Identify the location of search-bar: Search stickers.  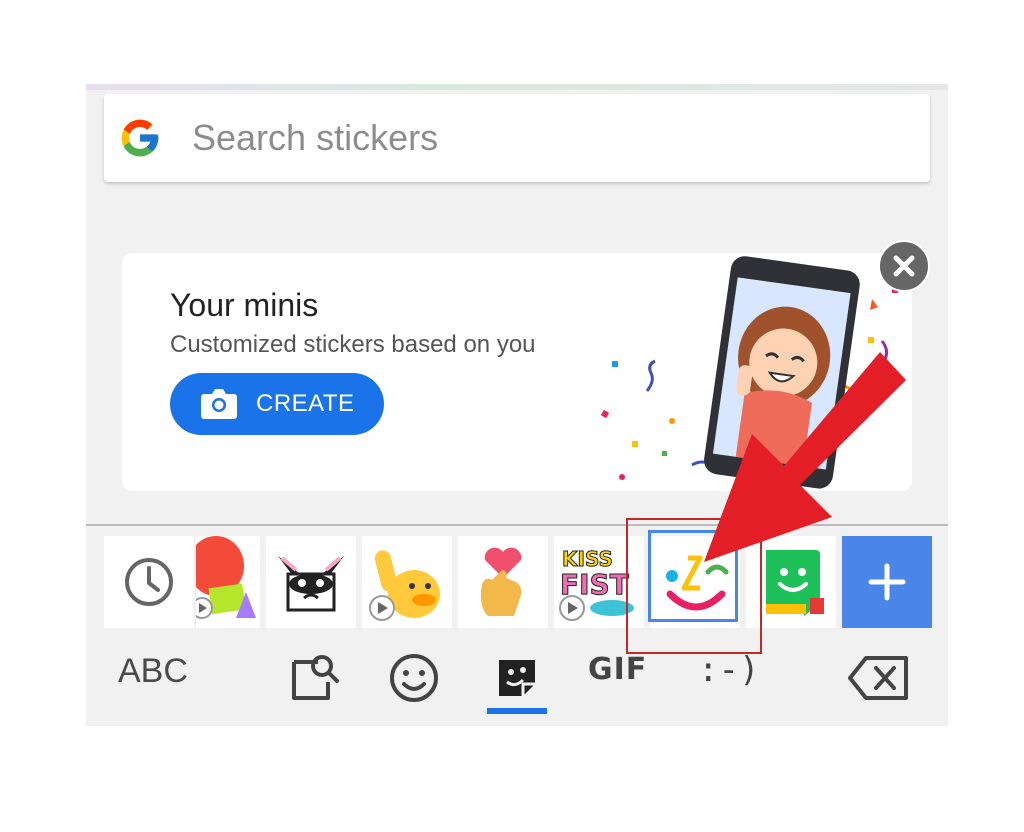
(517, 138).